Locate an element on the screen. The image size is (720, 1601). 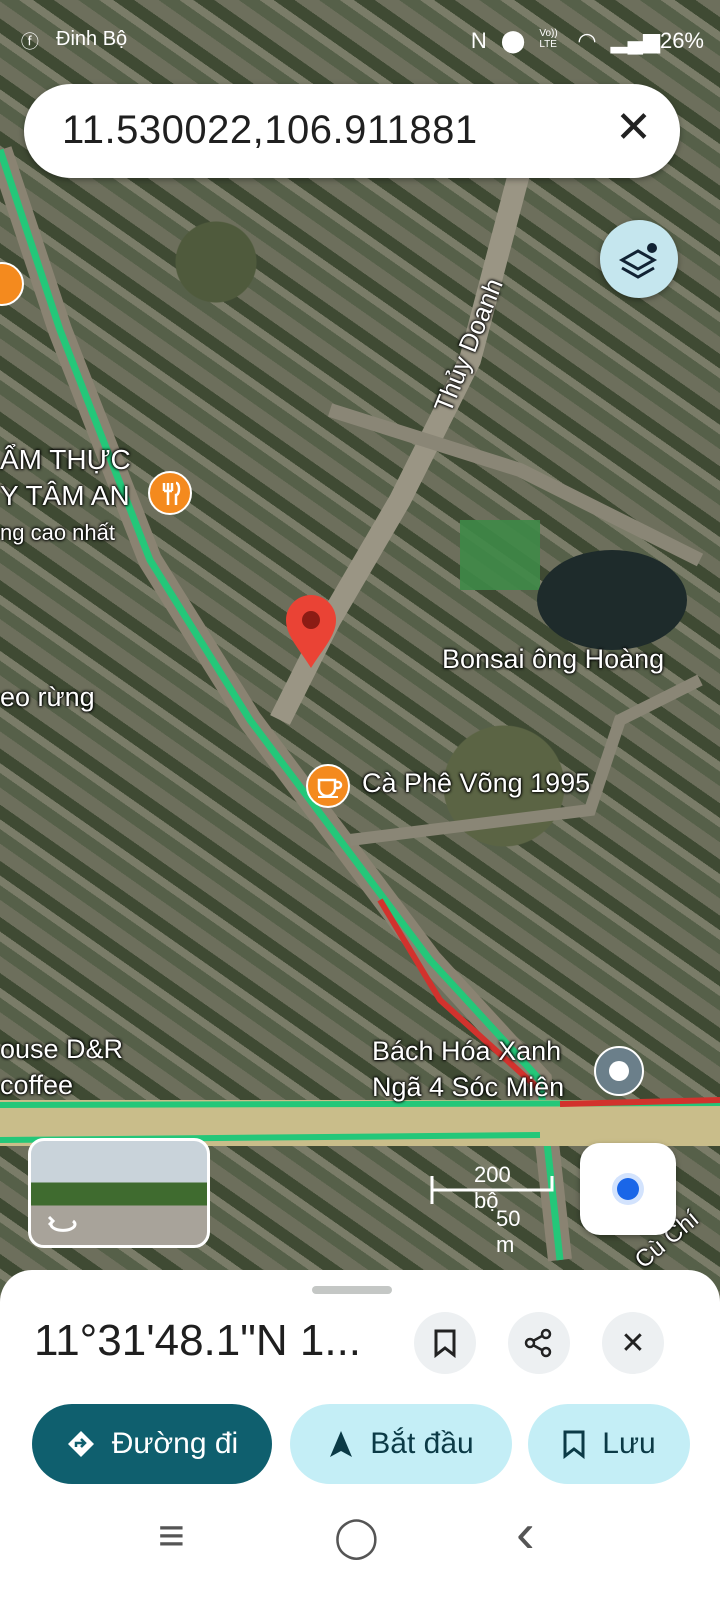
map-label-poi: ng cao nhất is located at coordinates (57, 532).